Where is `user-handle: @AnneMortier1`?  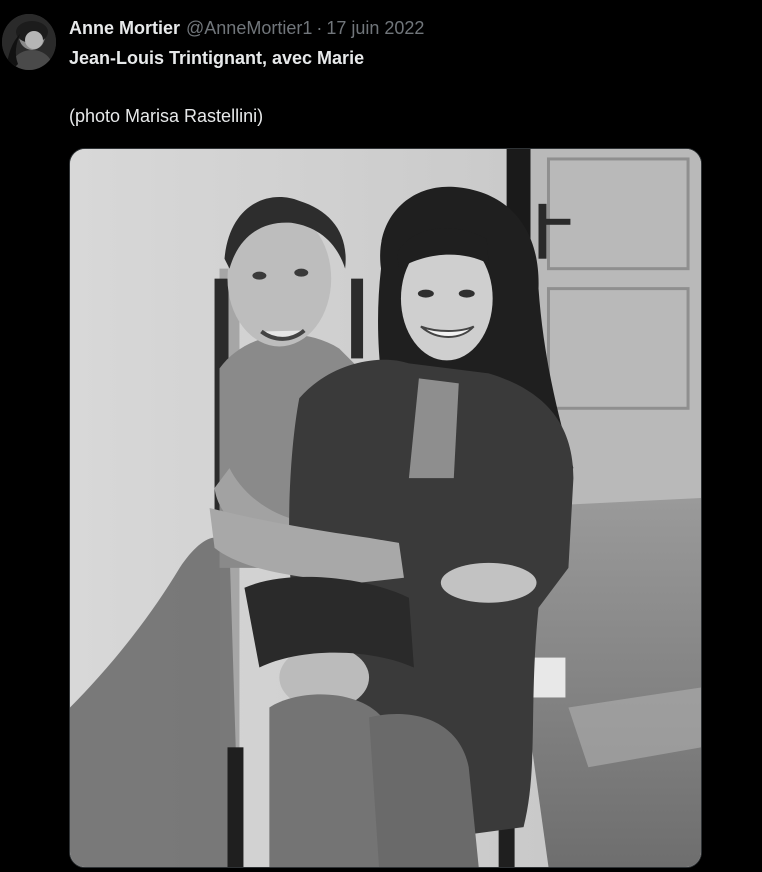
user-handle: @AnneMortier1 is located at coordinates (249, 28).